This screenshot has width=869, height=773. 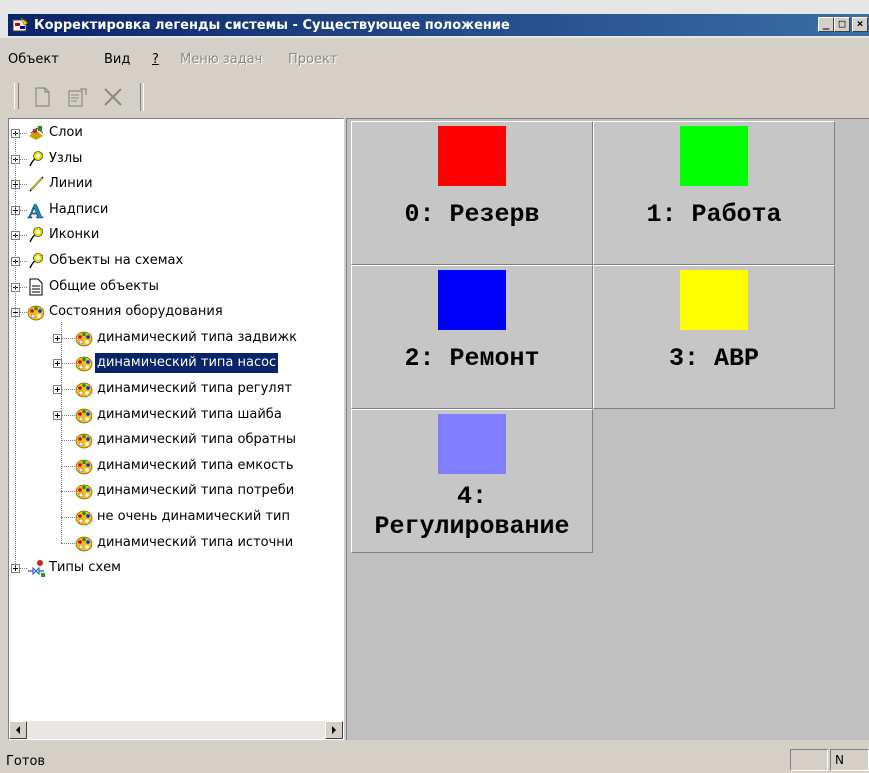 What do you see at coordinates (434, 57) in the screenshot?
I see `menu-bar: Объект Вид ? Меню задач Проект` at bounding box center [434, 57].